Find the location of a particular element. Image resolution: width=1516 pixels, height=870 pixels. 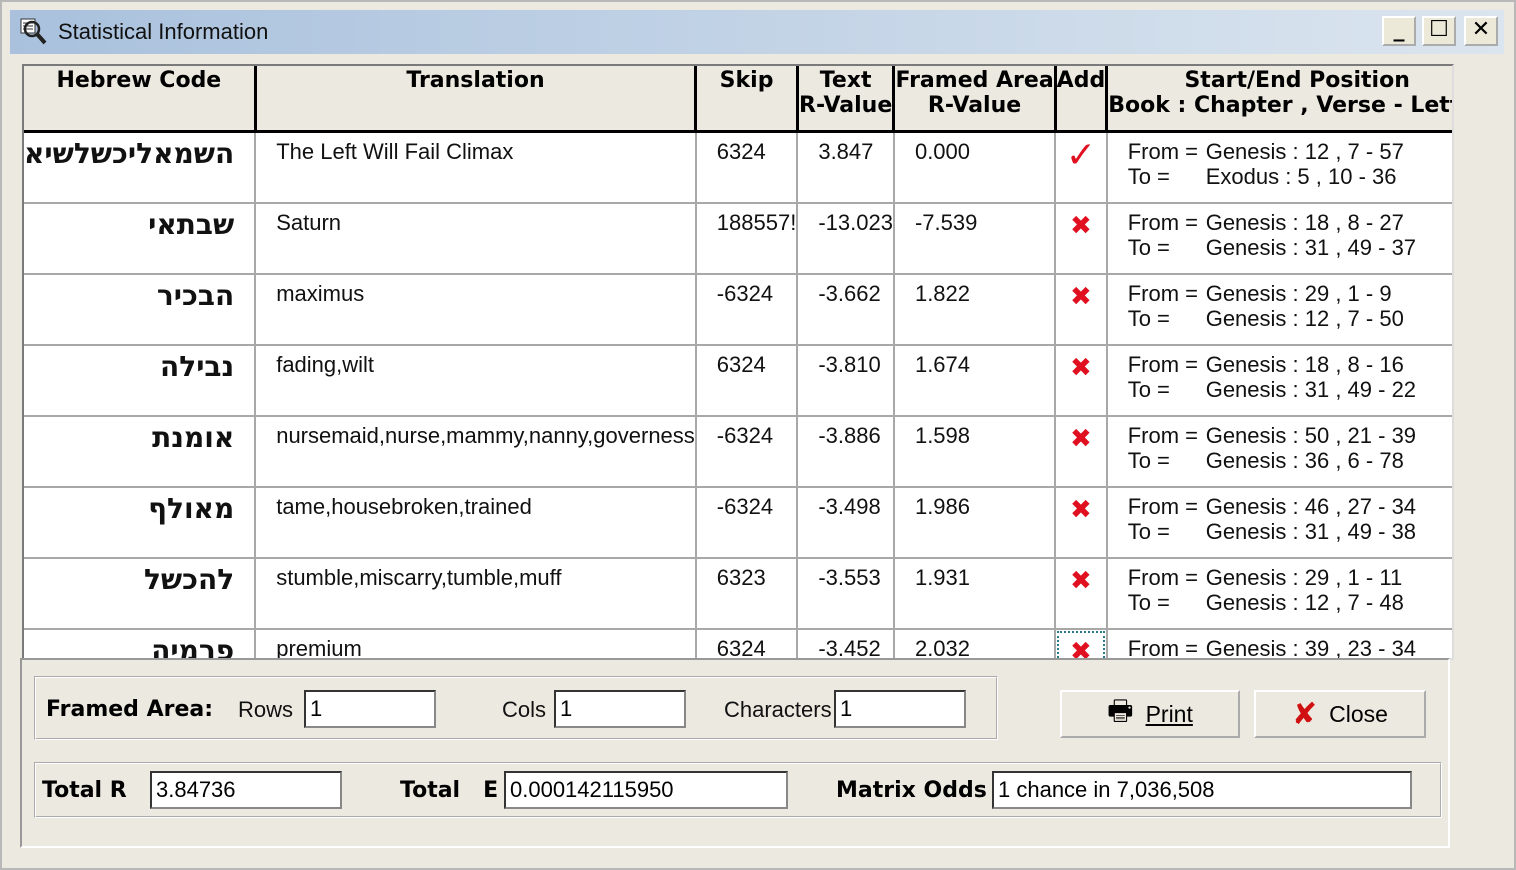

translation-cell: stumble,miscarry,tumble,muff is located at coordinates (476, 594).